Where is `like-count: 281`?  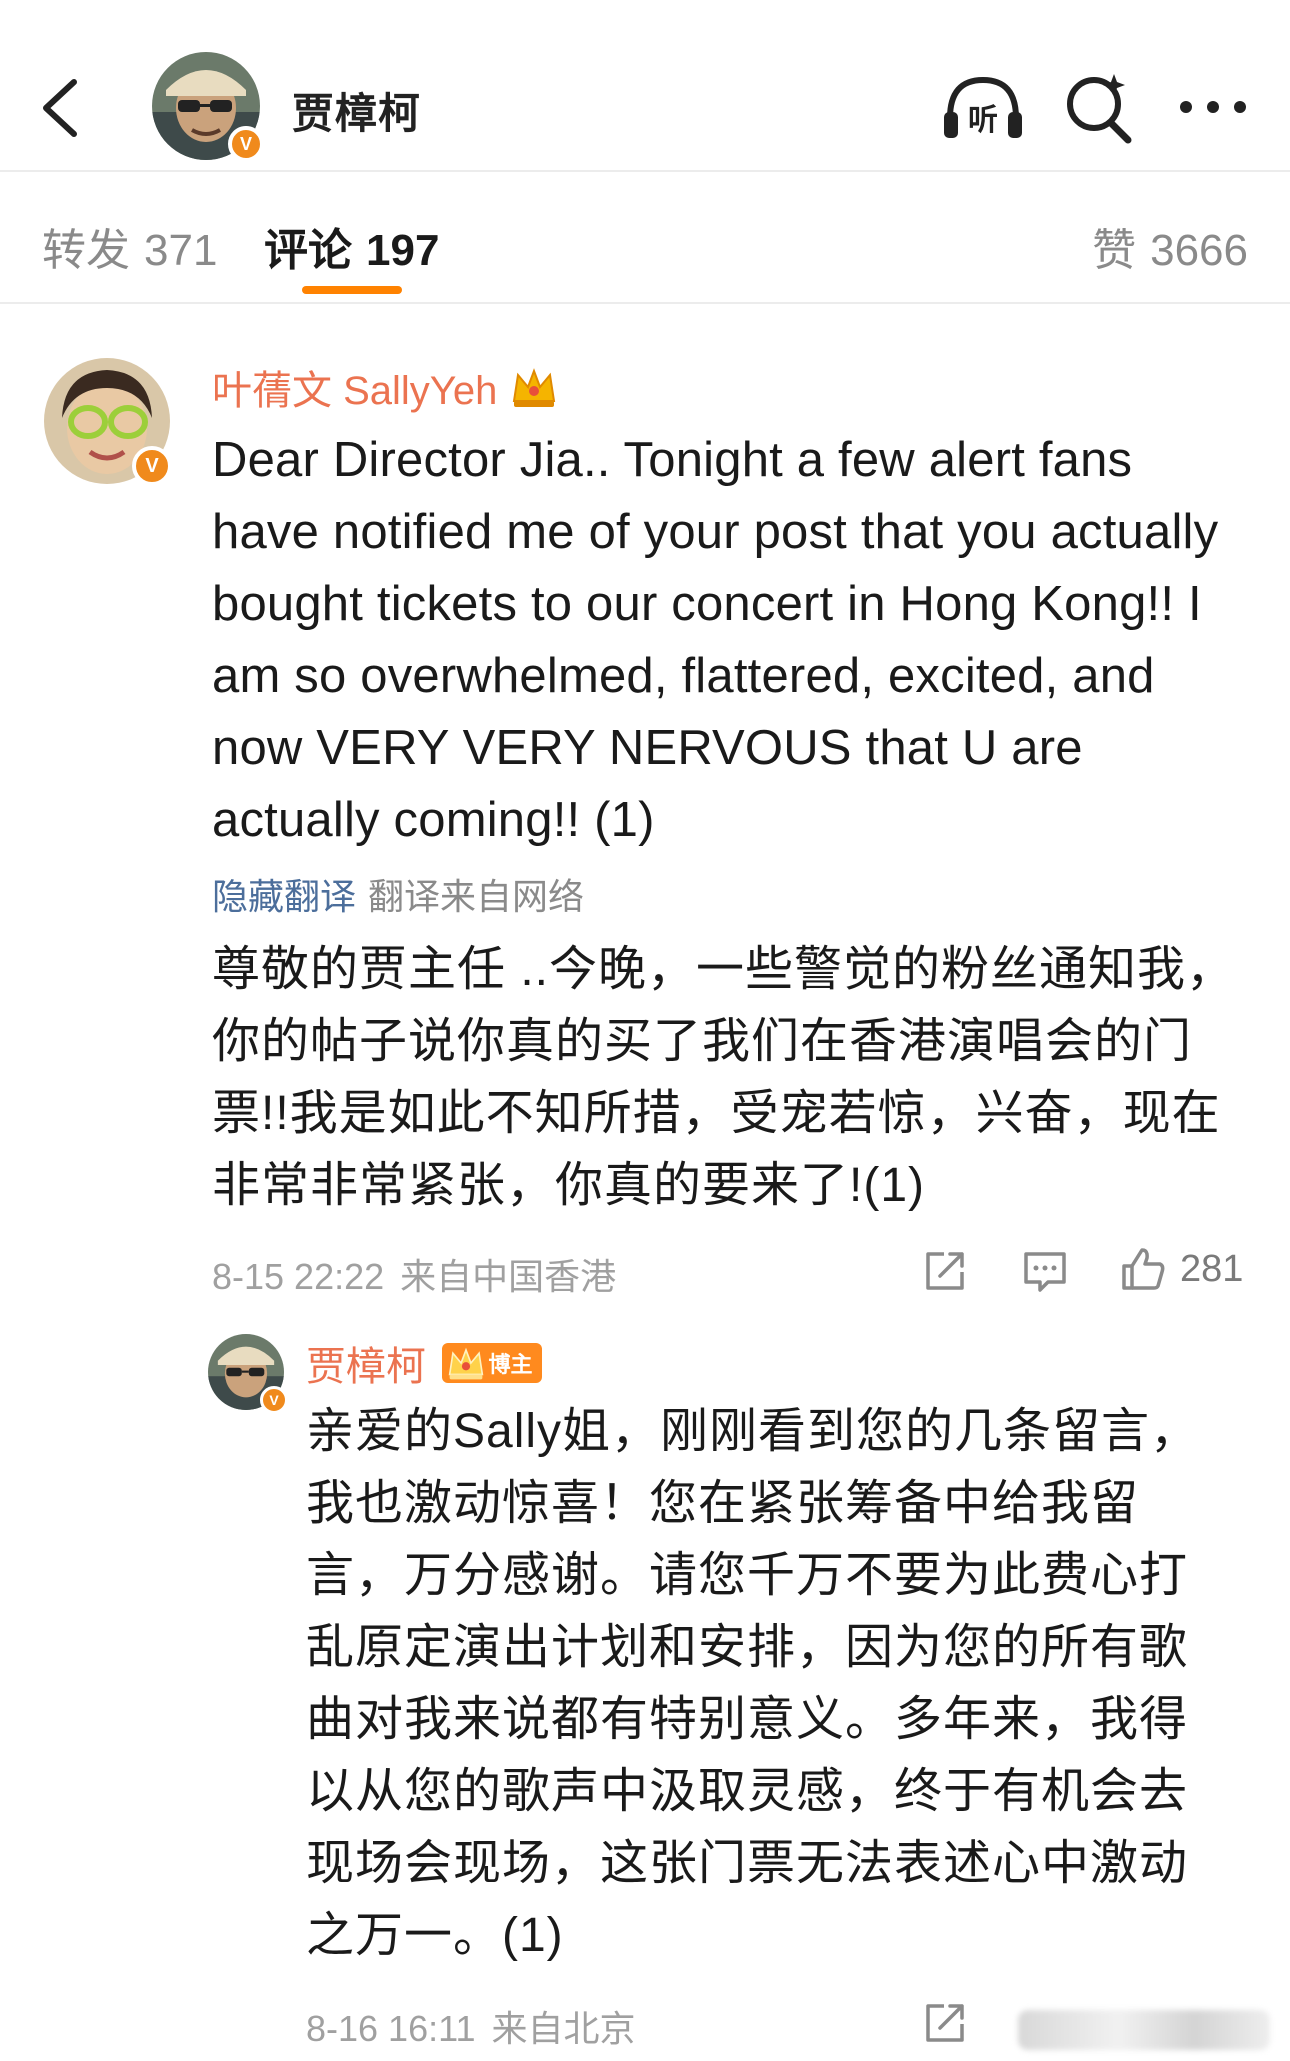 like-count: 281 is located at coordinates (1212, 1268).